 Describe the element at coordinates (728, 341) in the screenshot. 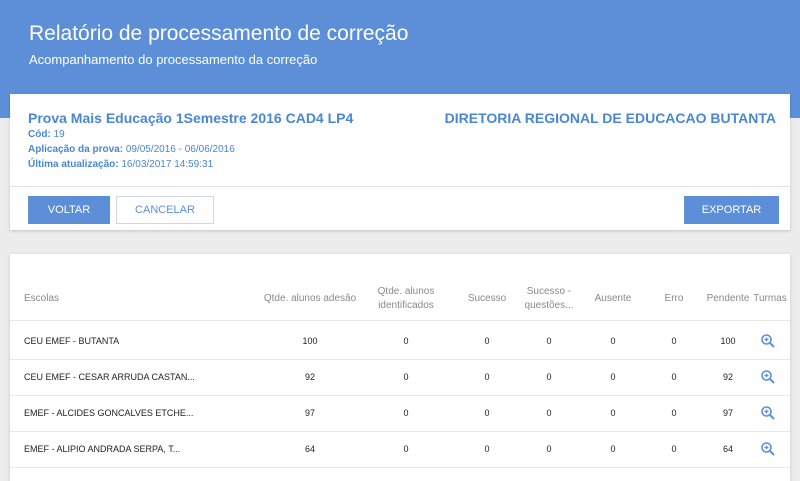

I see `row-1-pending: 100` at that location.